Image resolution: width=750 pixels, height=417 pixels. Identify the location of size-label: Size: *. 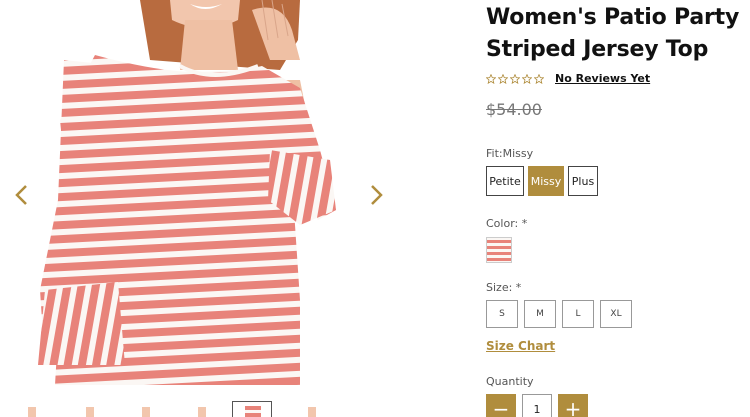
(503, 287).